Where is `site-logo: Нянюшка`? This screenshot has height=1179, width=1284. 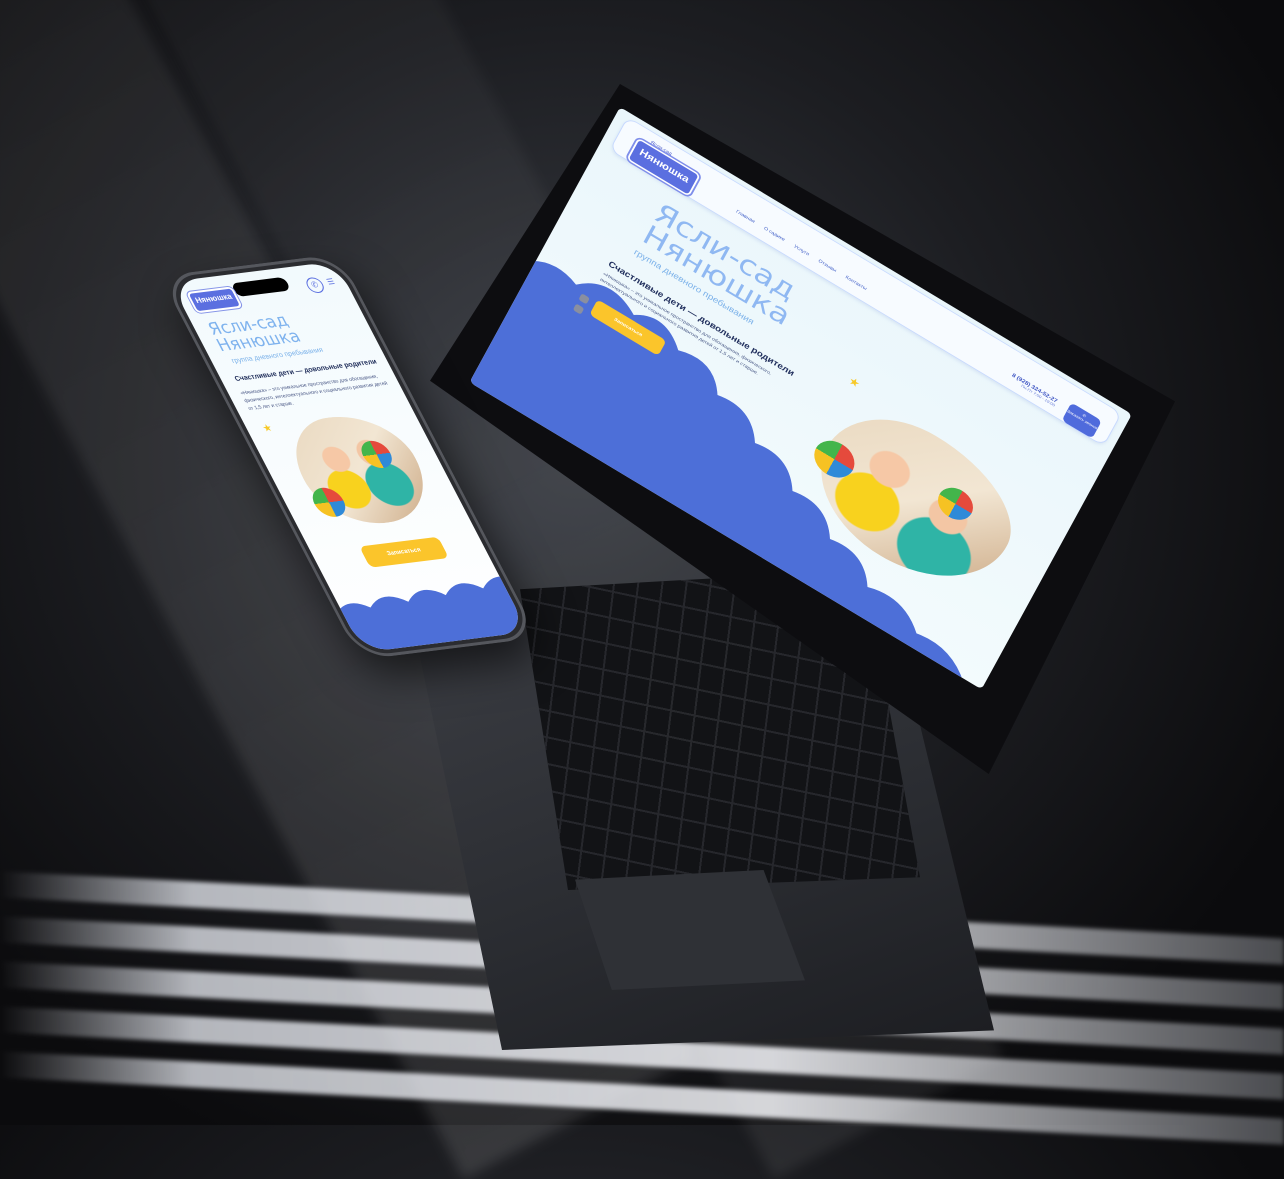 site-logo: Нянюшка is located at coordinates (214, 300).